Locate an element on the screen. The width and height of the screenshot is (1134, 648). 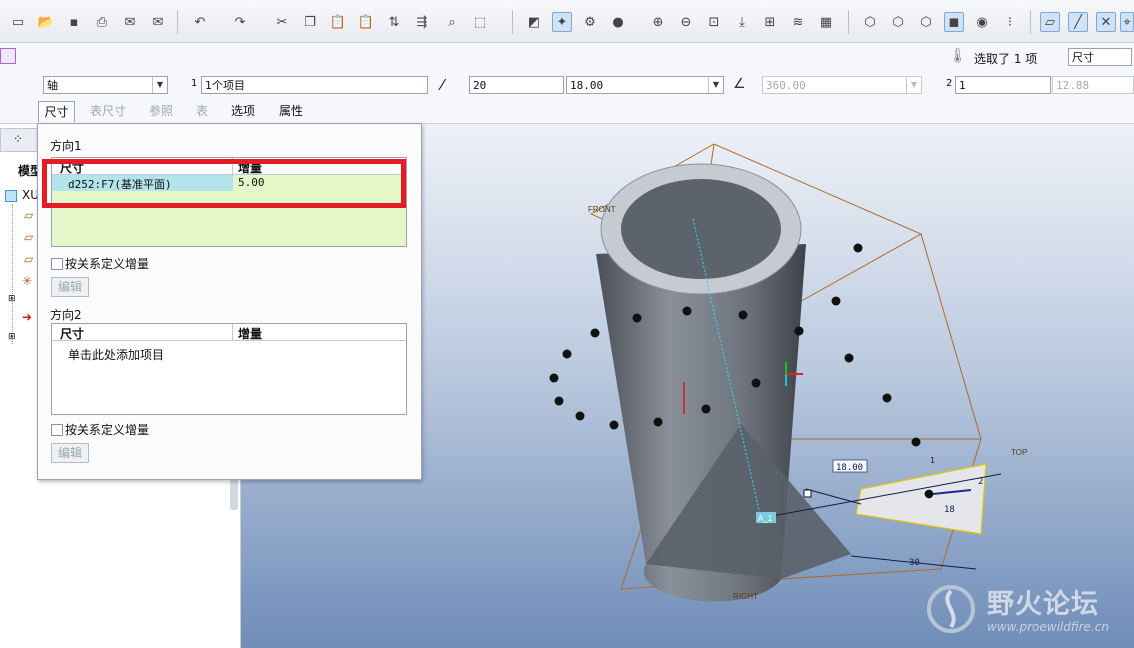
copy-icon: ❐ is located at coordinates (310, 22).